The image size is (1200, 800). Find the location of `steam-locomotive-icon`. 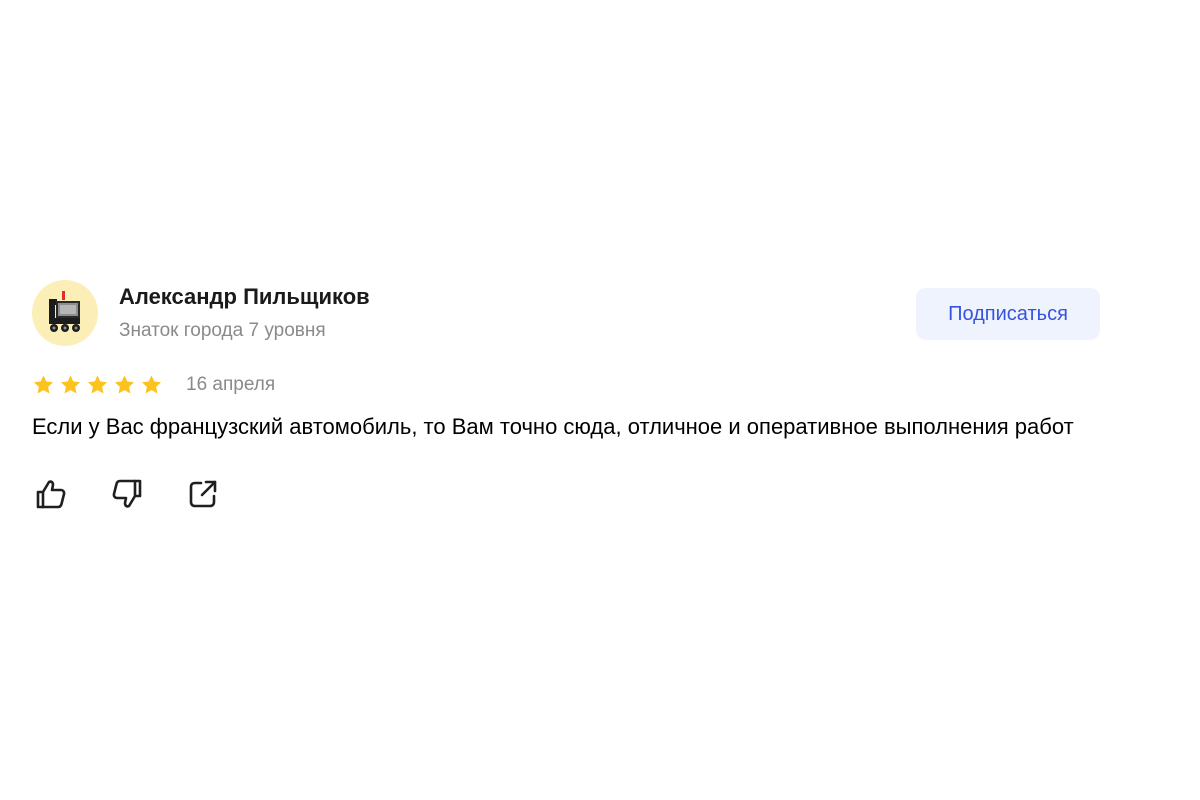

steam-locomotive-icon is located at coordinates (64, 311).